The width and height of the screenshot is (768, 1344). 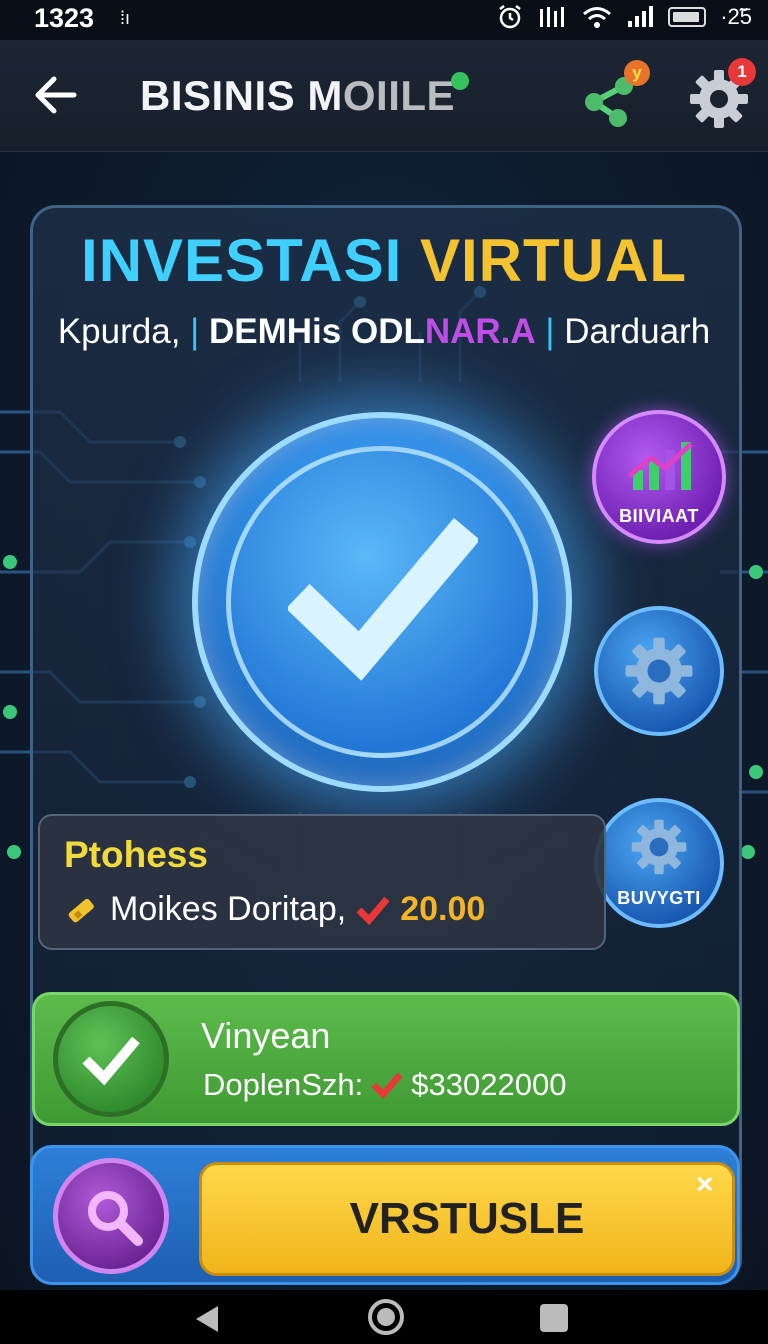 I want to click on back-button, so click(x=58, y=96).